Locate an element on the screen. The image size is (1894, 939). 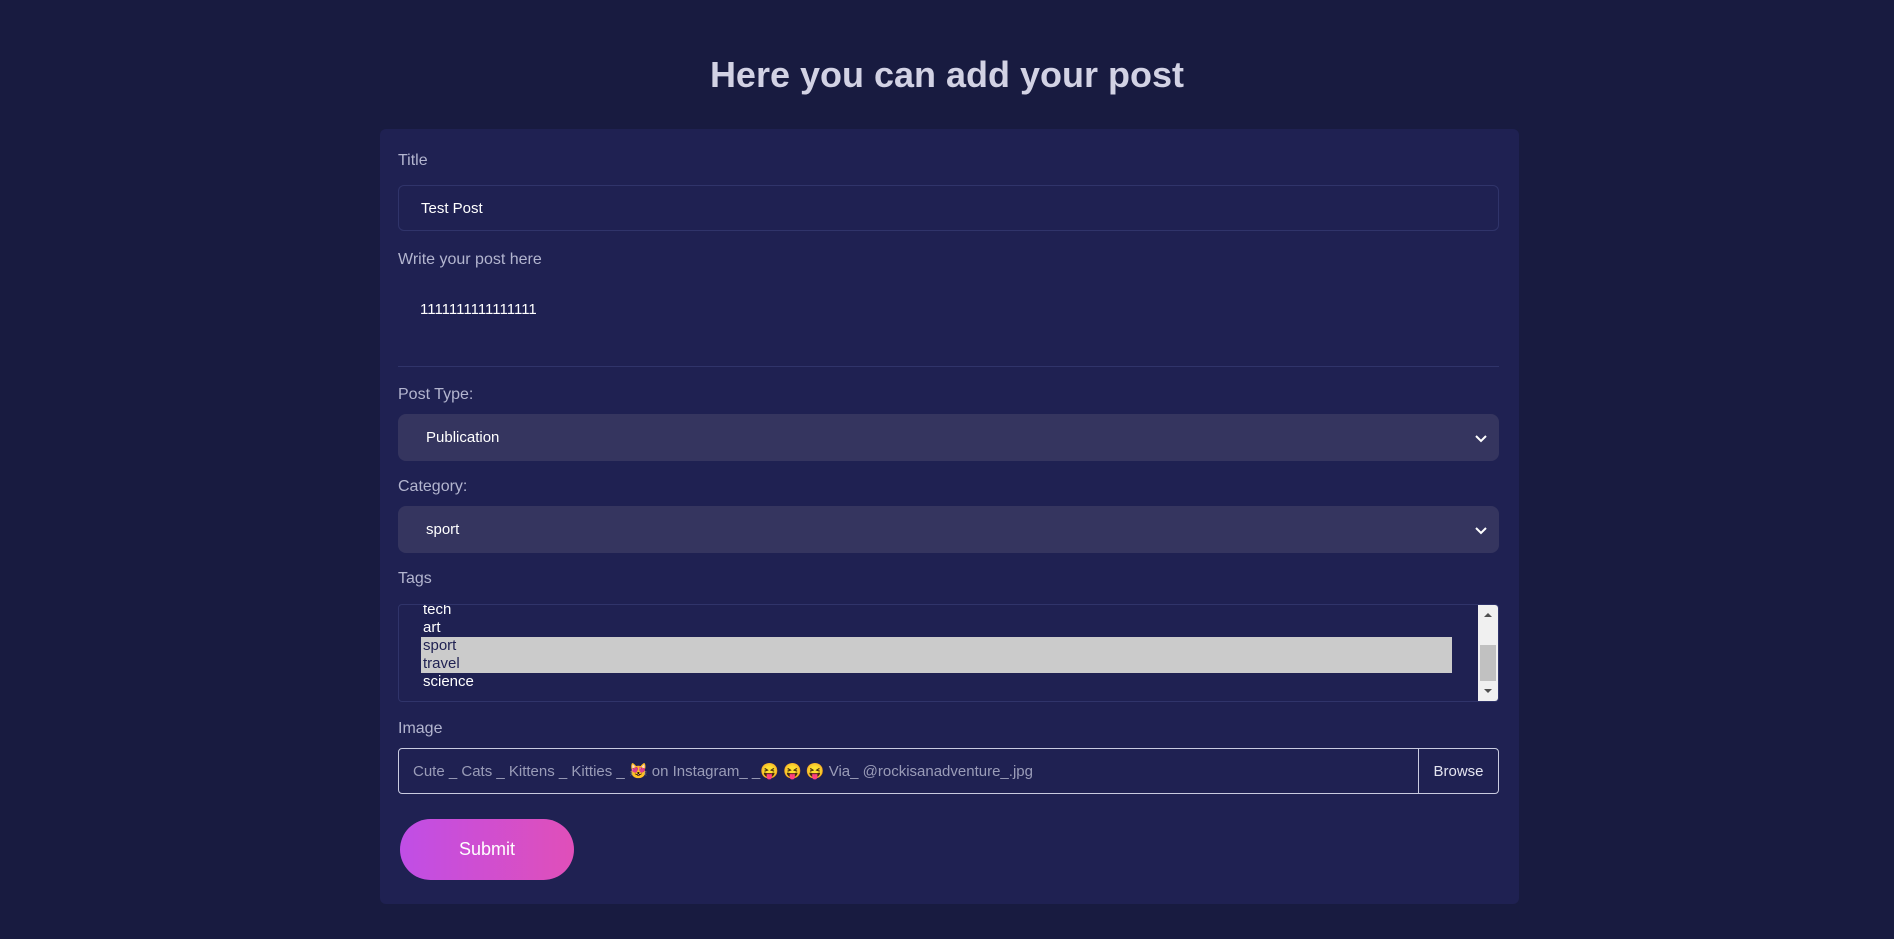
scroll-up-icon is located at coordinates (1488, 615).